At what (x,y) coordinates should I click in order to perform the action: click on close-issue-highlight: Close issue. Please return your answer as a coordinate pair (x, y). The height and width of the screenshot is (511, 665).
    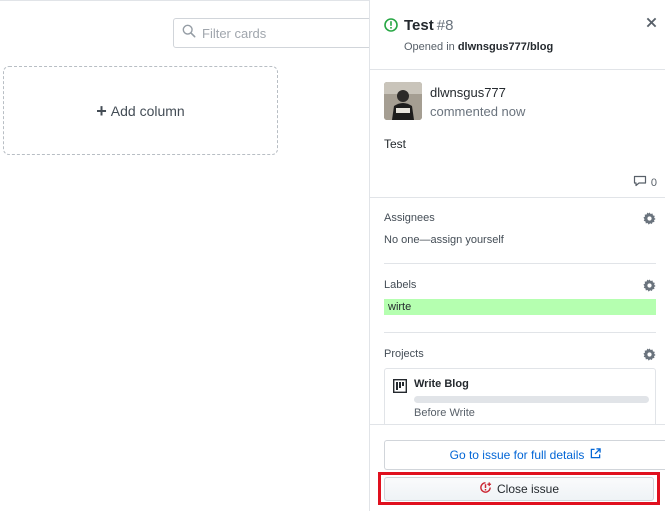
    Looking at the image, I should click on (519, 488).